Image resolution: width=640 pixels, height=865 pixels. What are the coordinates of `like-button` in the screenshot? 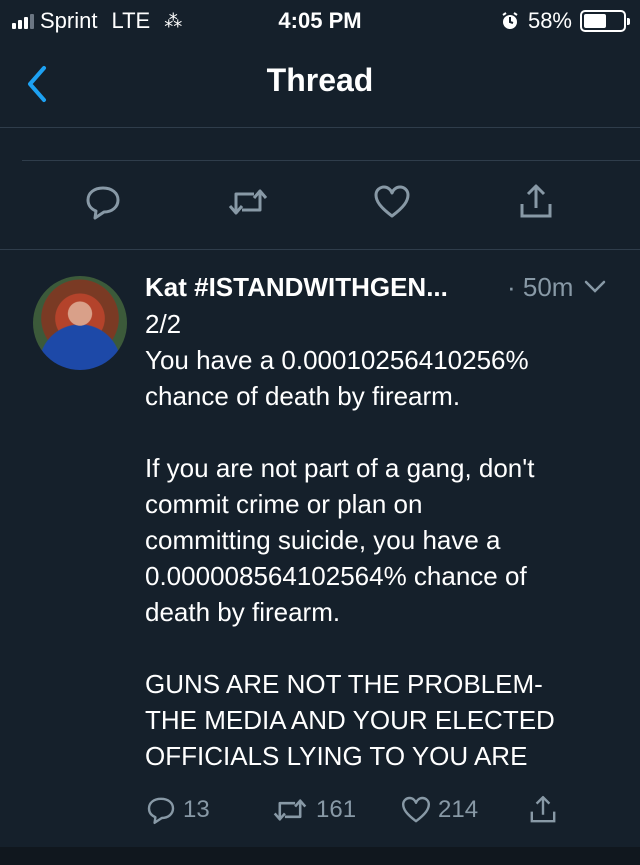 It's located at (392, 202).